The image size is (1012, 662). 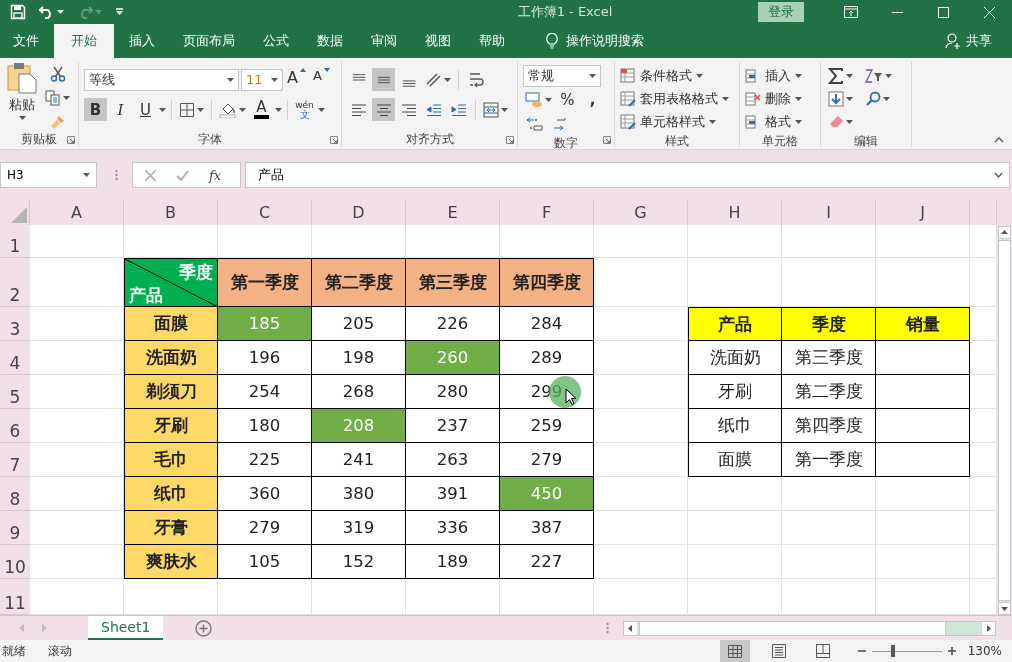 I want to click on table-format-icon, so click(x=628, y=98).